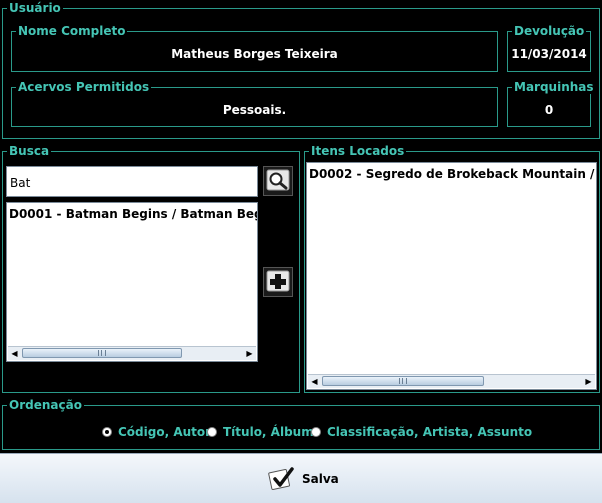 This screenshot has width=602, height=503. I want to click on radio-codigo-autor: Código, Autor, so click(156, 432).